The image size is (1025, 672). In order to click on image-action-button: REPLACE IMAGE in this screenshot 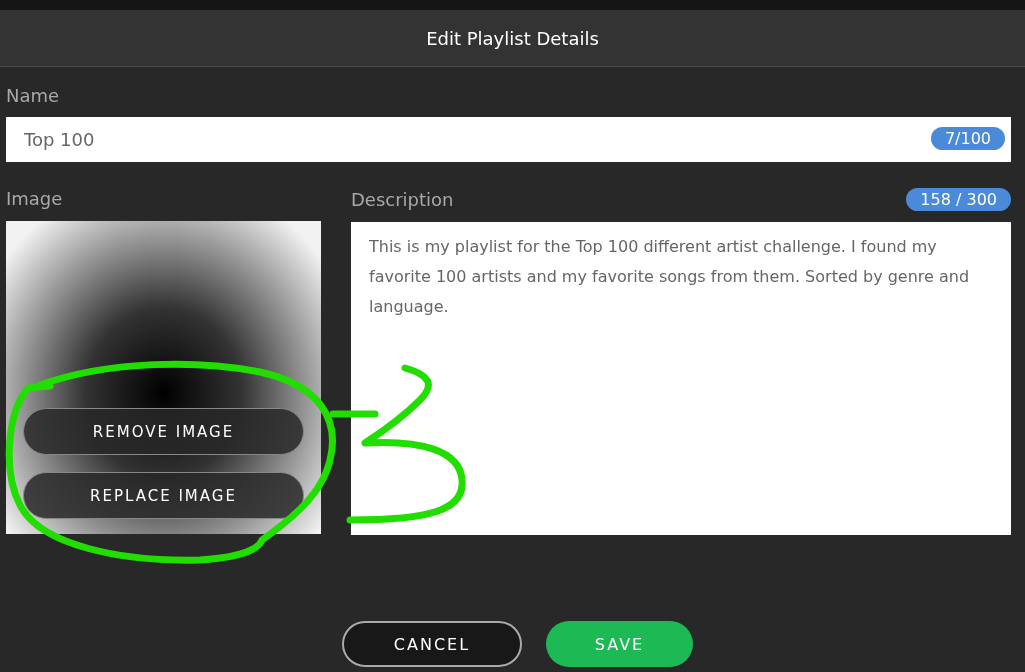, I will do `click(163, 495)`.